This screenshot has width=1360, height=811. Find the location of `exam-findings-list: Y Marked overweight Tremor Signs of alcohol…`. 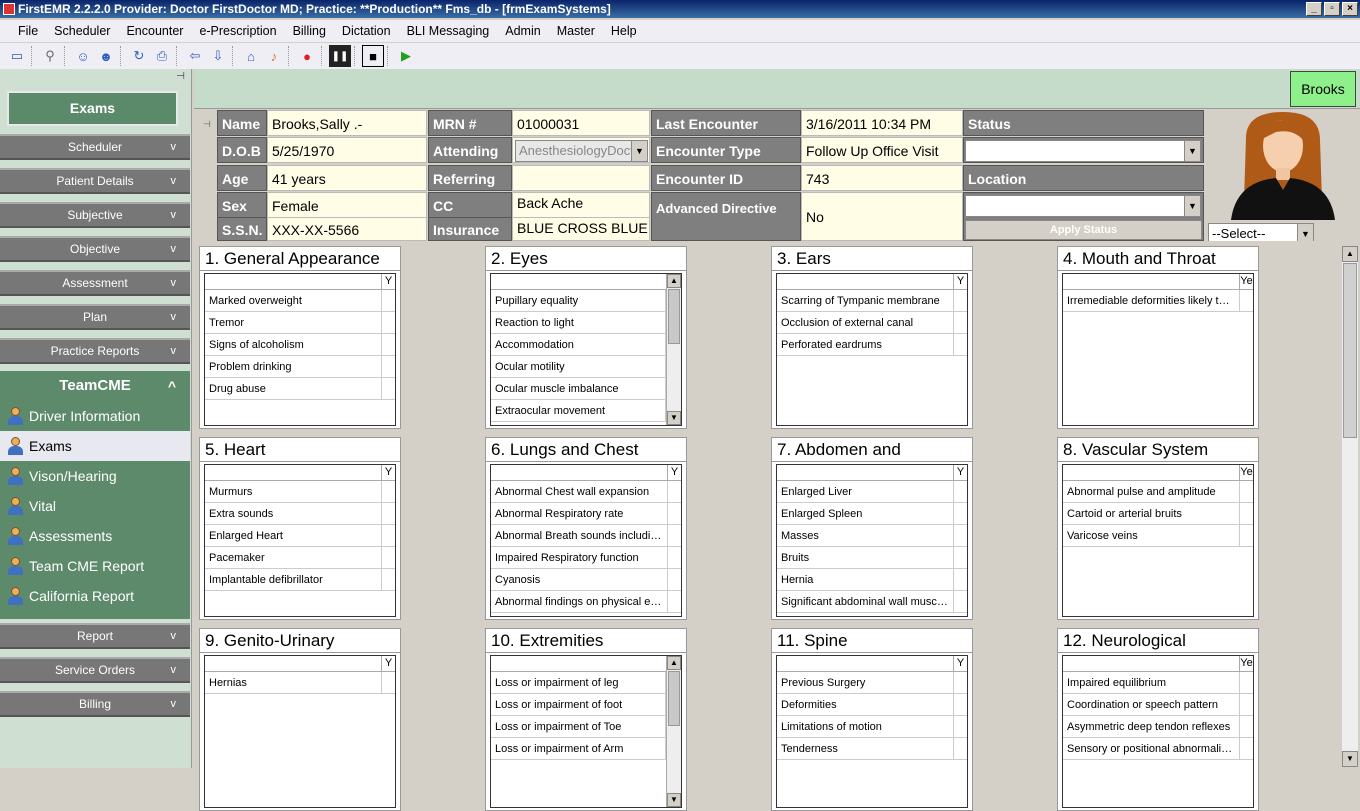

exam-findings-list: Y Marked overweight Tremor Signs of alcohol… is located at coordinates (300, 349).